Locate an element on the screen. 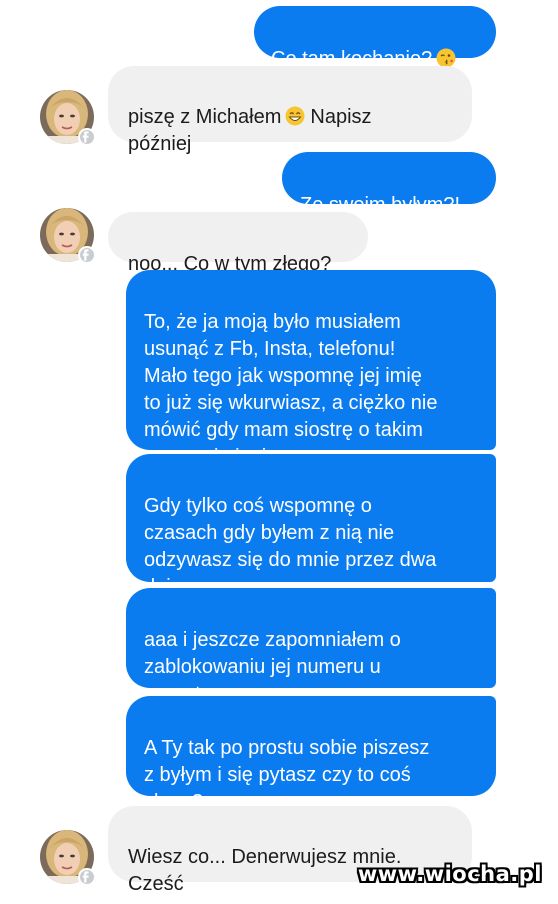  message-text: piszę z Michałem is located at coordinates (205, 117).